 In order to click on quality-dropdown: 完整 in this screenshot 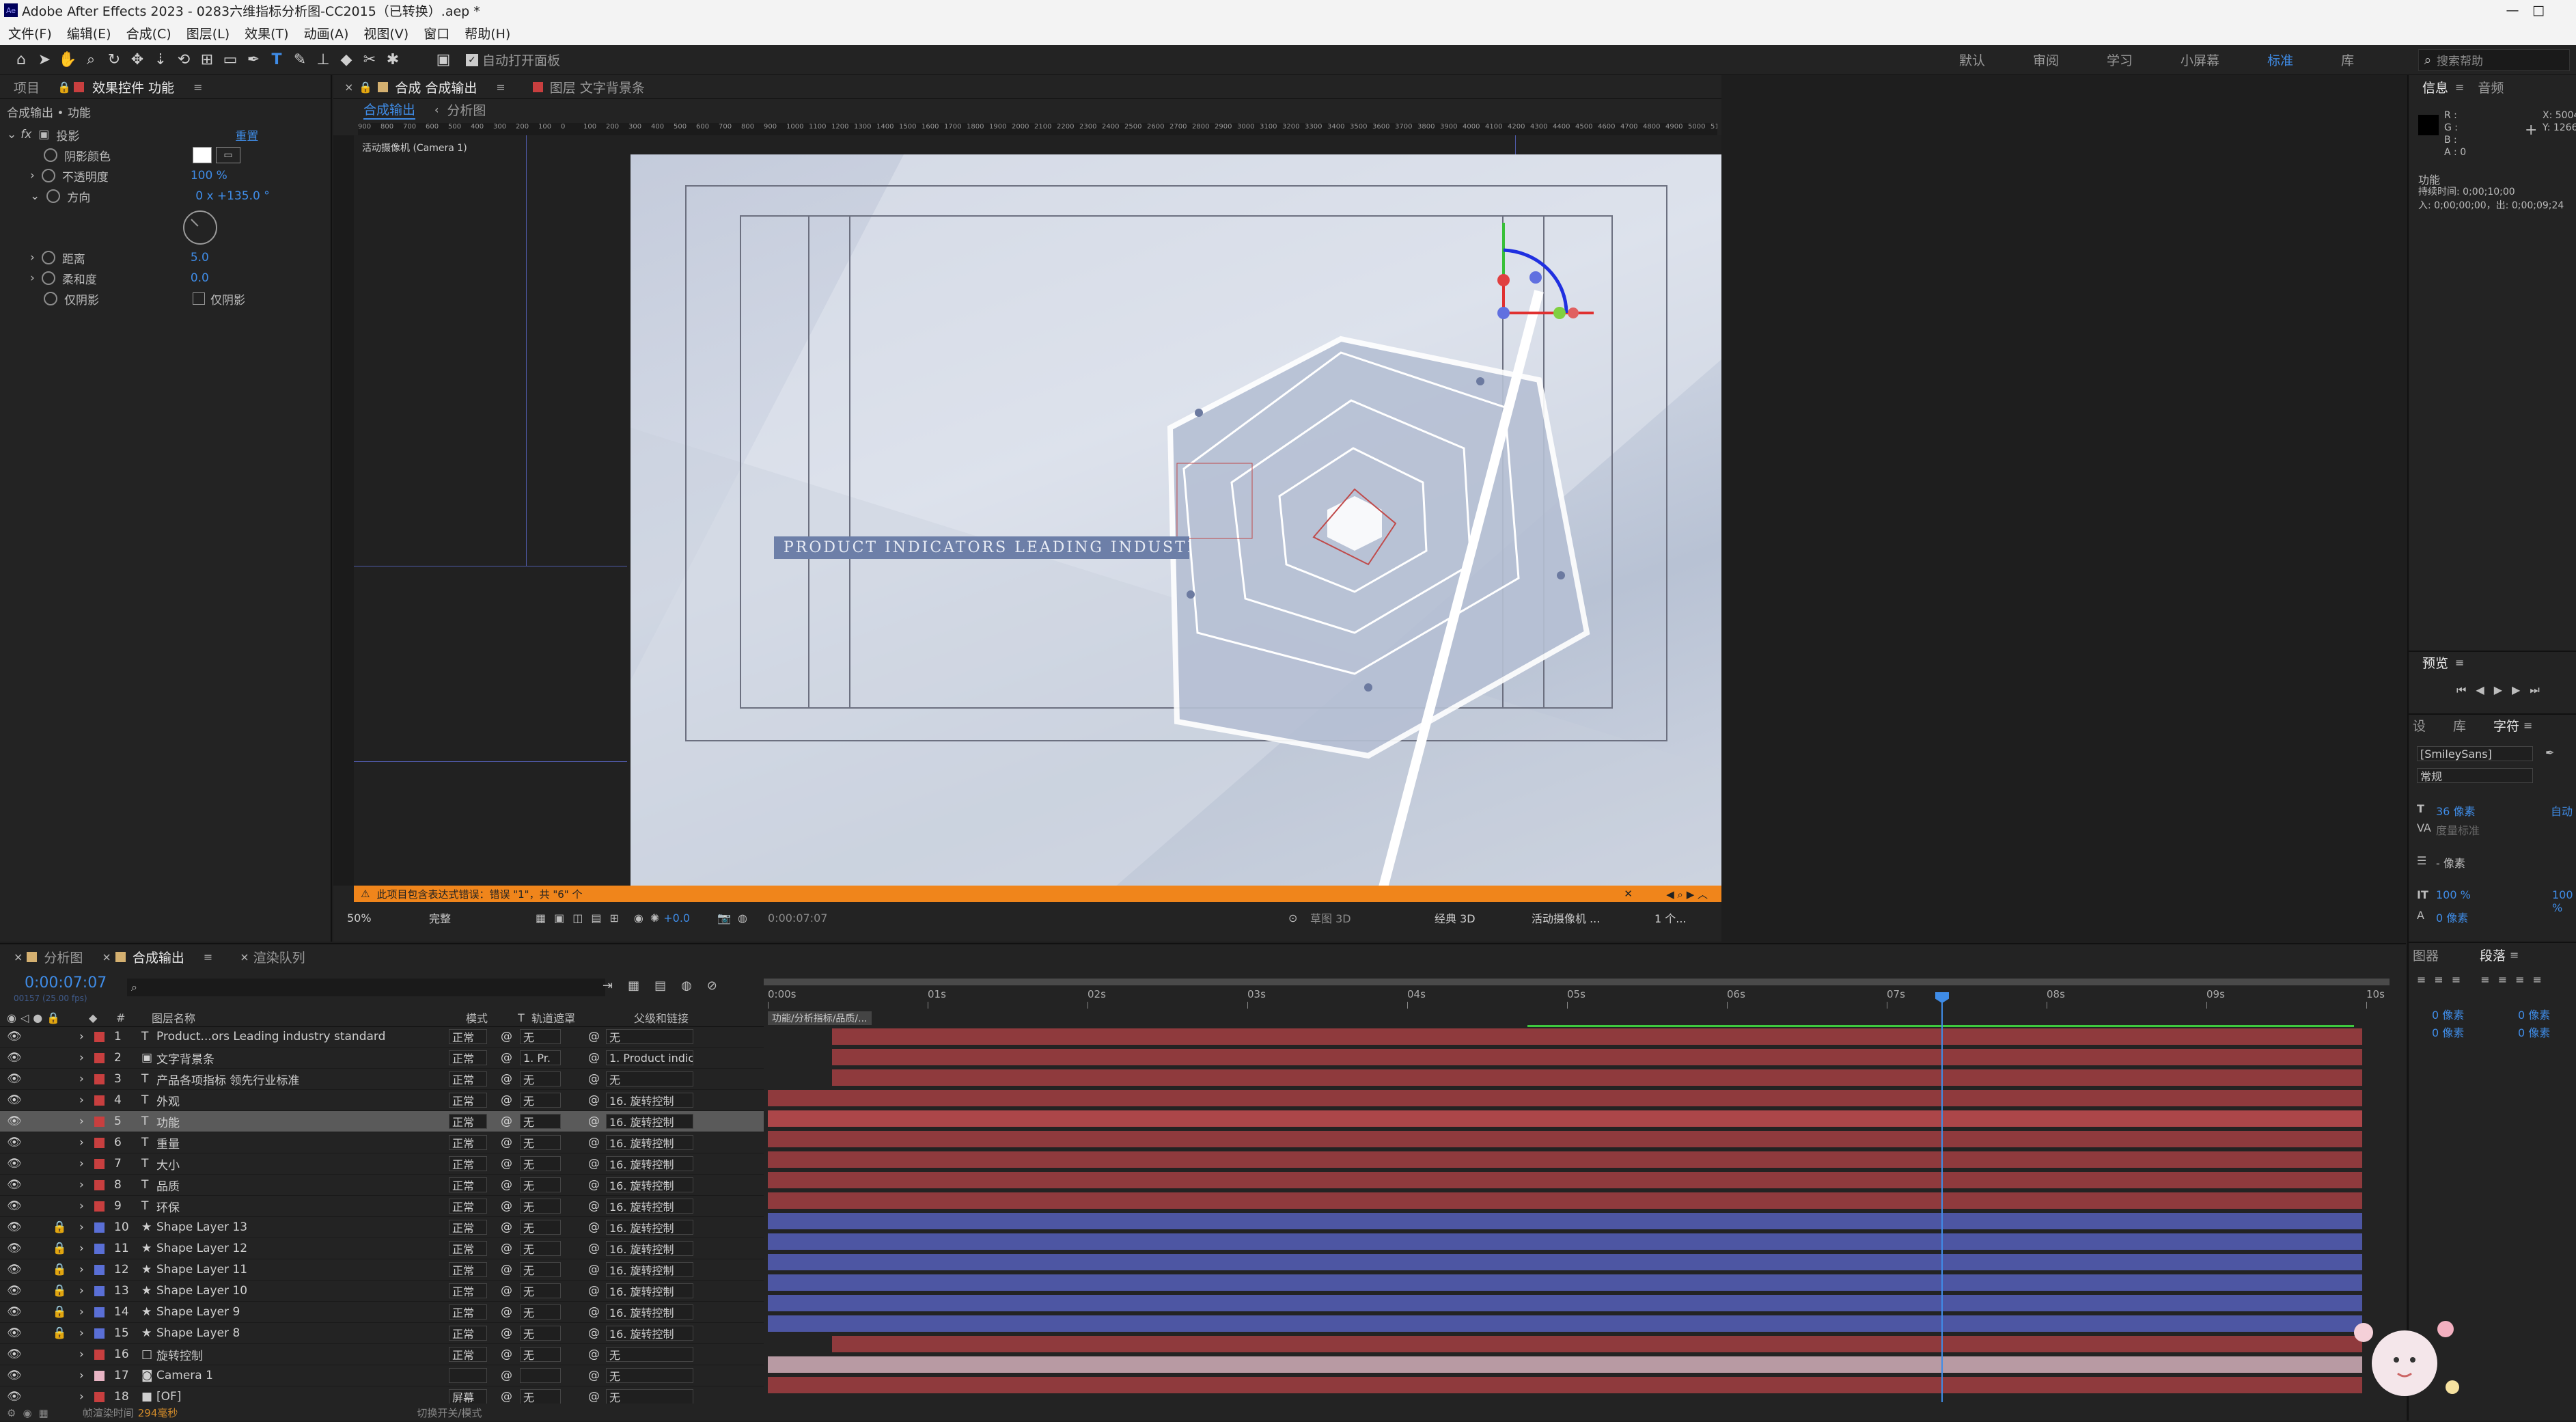, I will do `click(467, 917)`.